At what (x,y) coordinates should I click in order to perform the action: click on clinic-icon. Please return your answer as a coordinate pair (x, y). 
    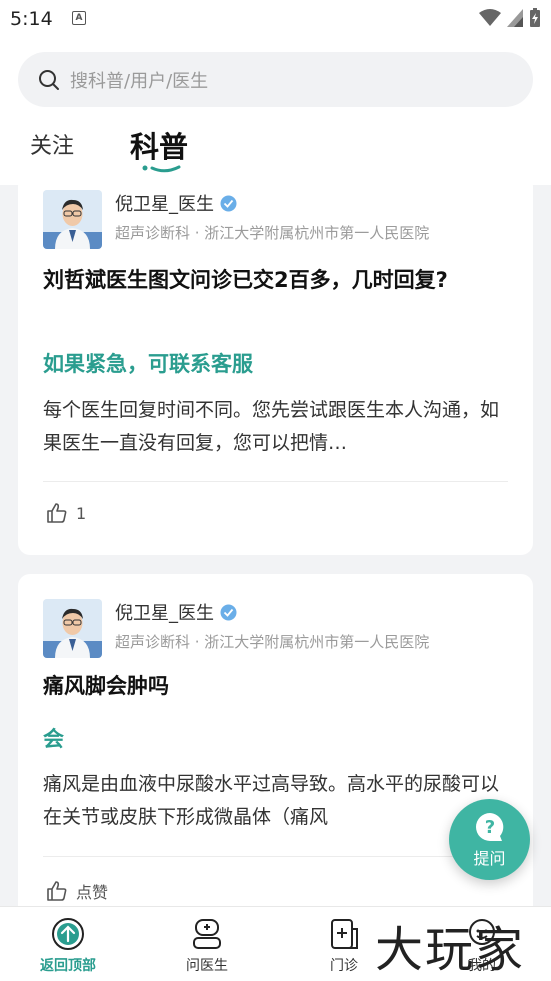
    Looking at the image, I should click on (344, 934).